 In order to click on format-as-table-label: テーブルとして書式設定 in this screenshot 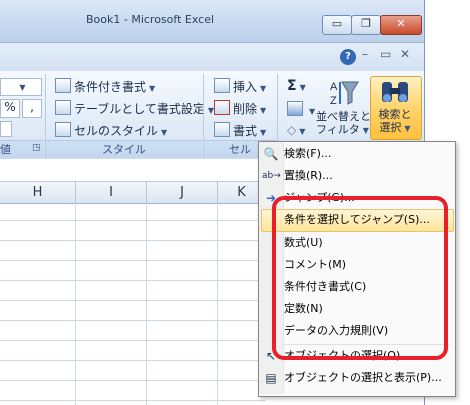, I will do `click(139, 109)`.